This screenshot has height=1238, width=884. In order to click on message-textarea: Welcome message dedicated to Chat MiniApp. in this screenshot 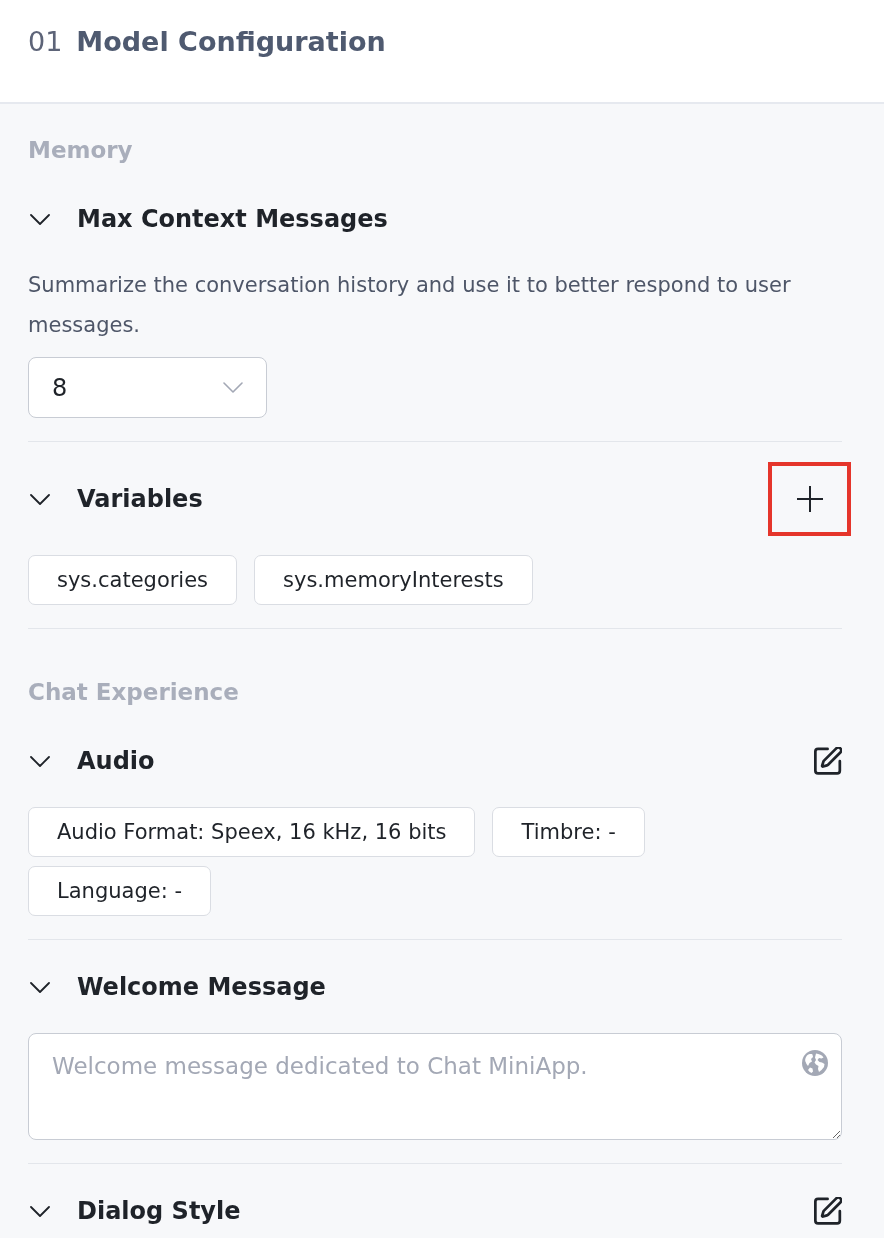, I will do `click(435, 1086)`.